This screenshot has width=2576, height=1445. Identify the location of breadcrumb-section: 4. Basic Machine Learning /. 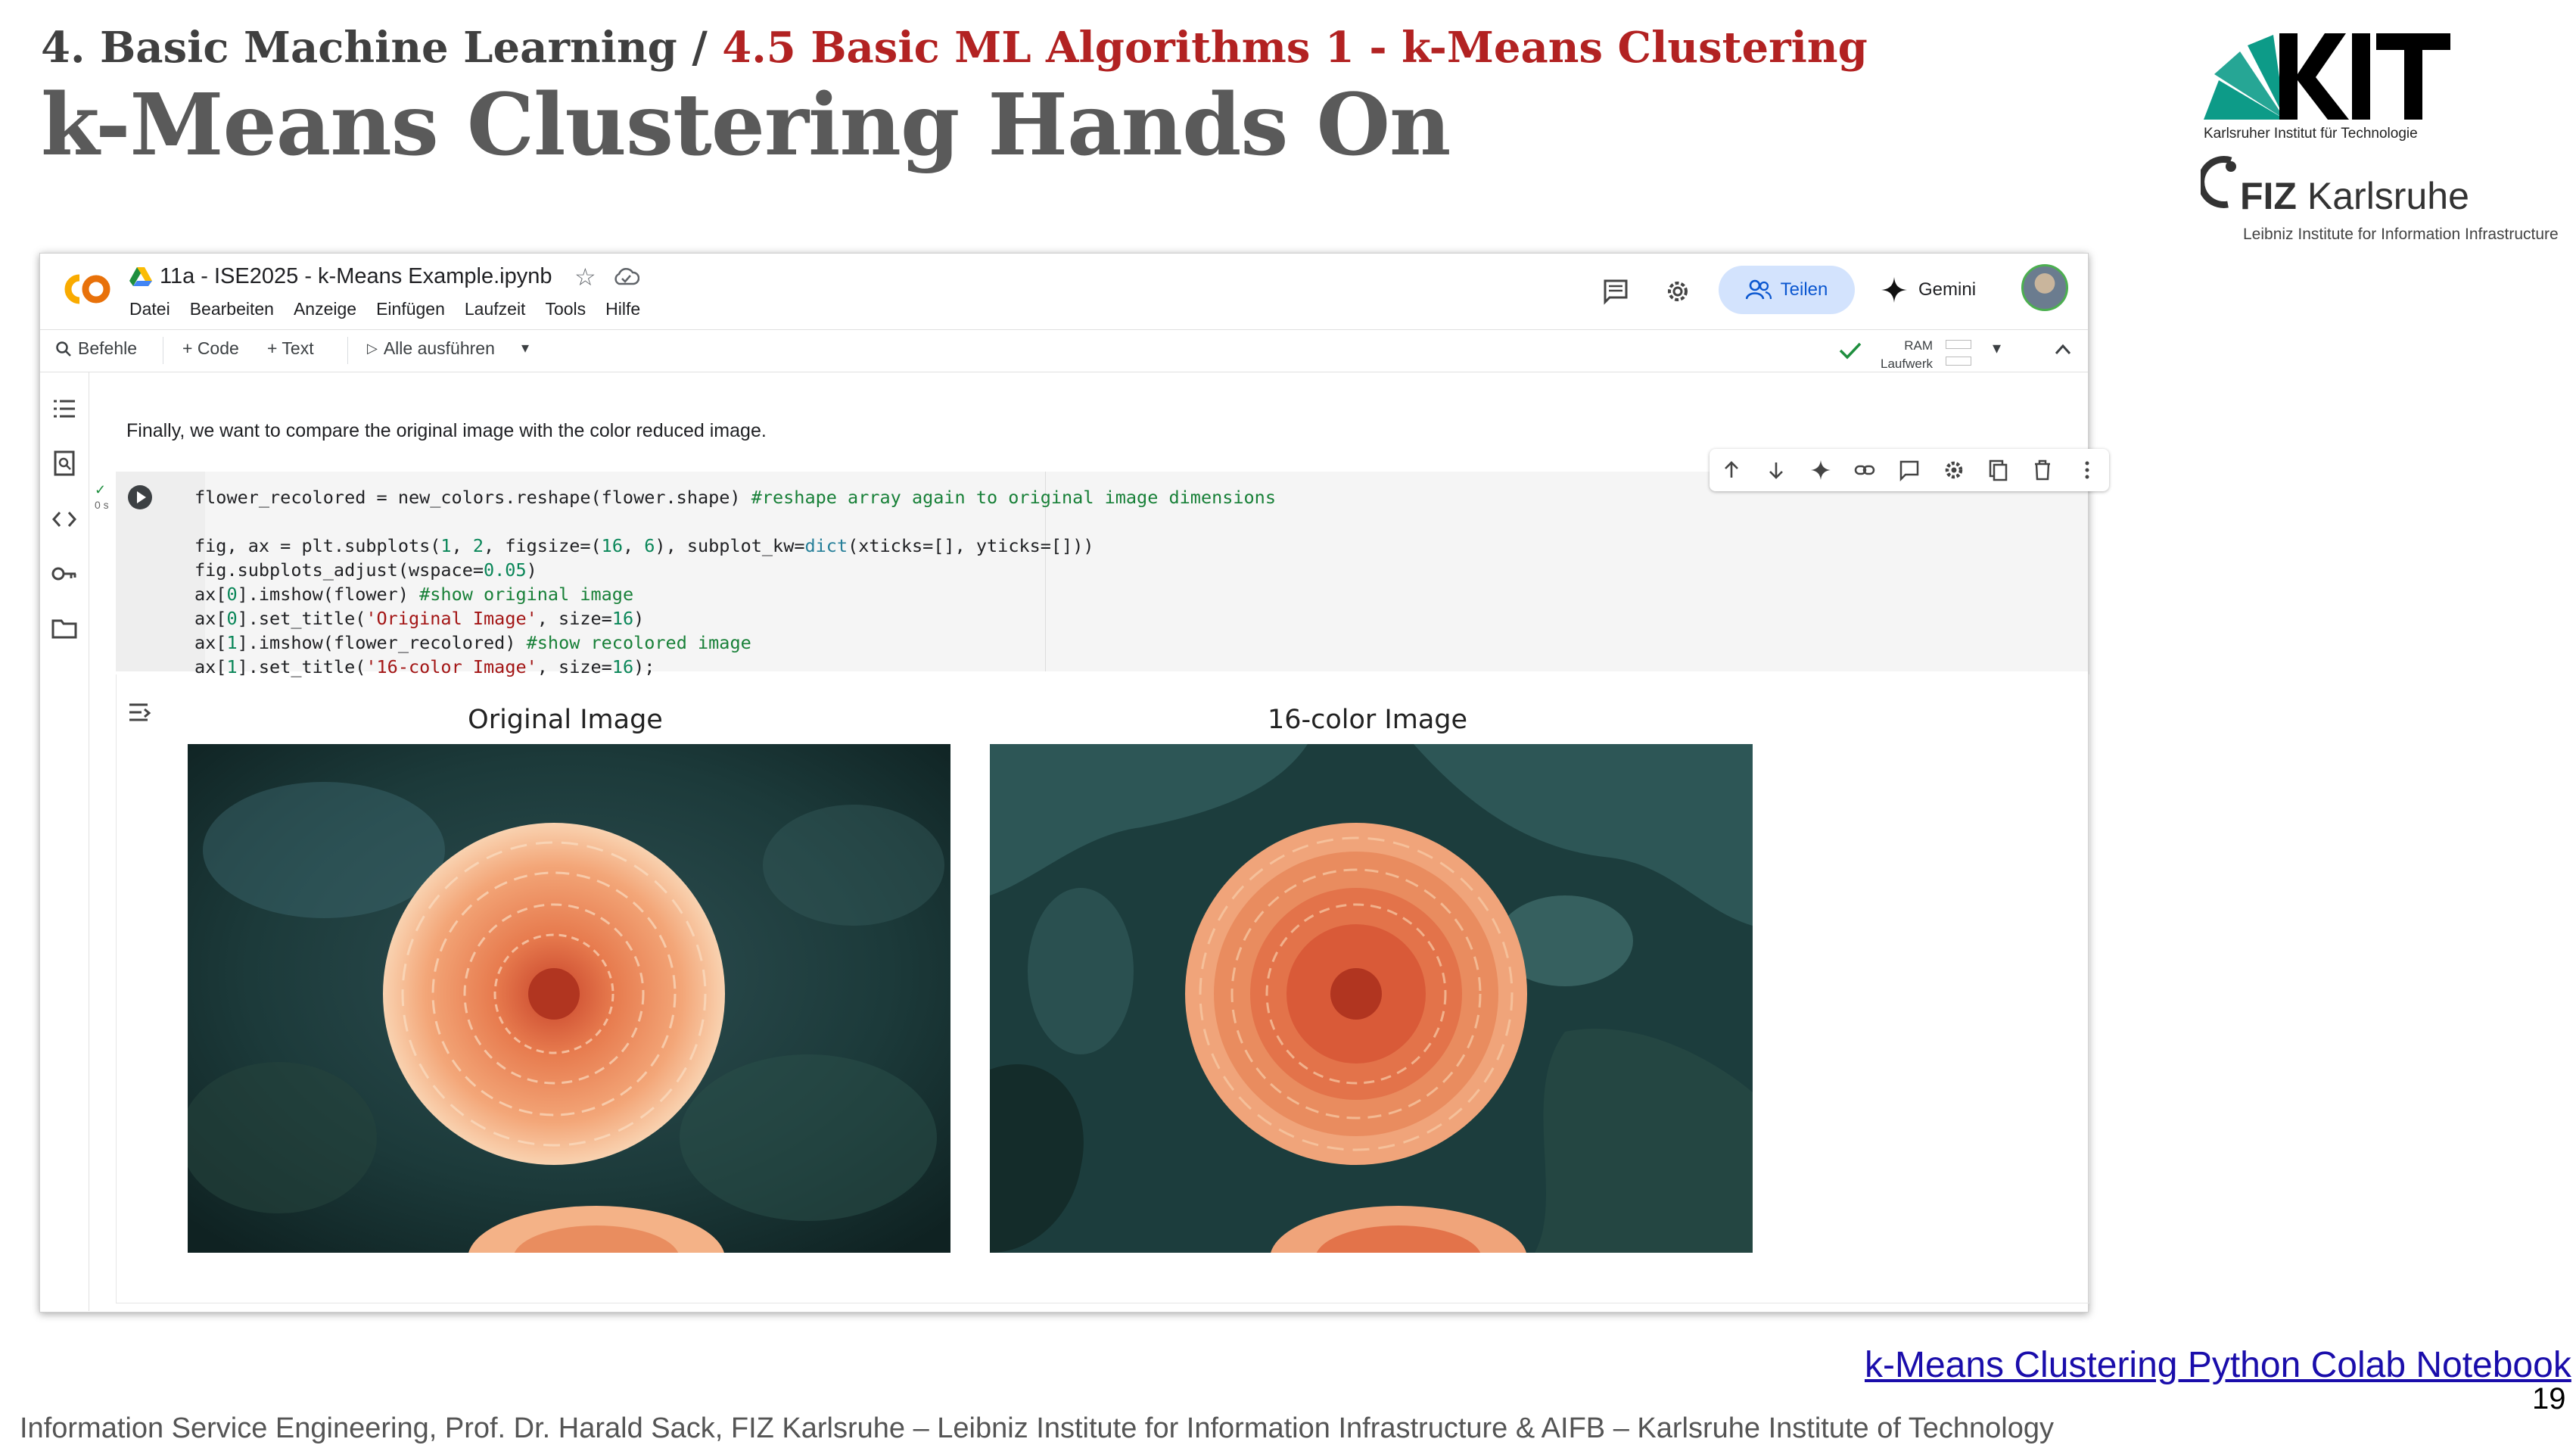
(382, 48).